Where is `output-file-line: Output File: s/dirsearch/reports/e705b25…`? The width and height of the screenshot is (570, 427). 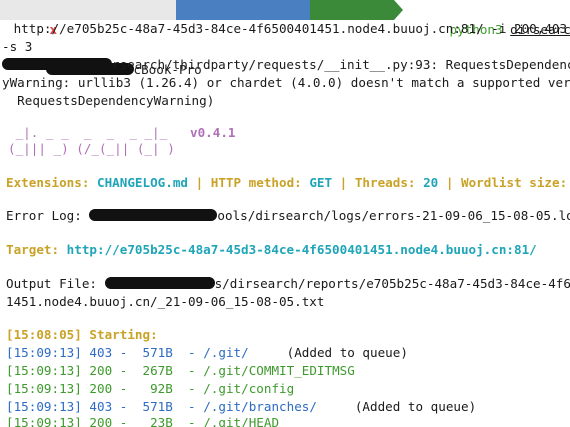 output-file-line: Output File: s/dirsearch/reports/e705b25… is located at coordinates (288, 283).